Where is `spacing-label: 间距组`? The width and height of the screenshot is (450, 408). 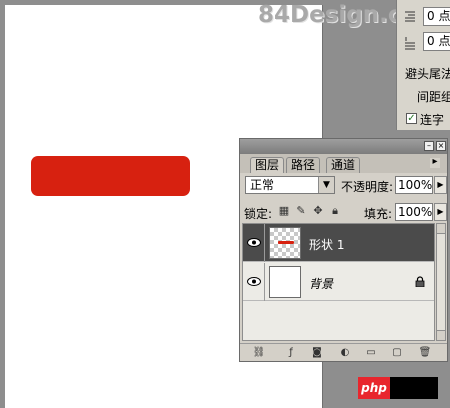 spacing-label: 间距组 is located at coordinates (433, 97).